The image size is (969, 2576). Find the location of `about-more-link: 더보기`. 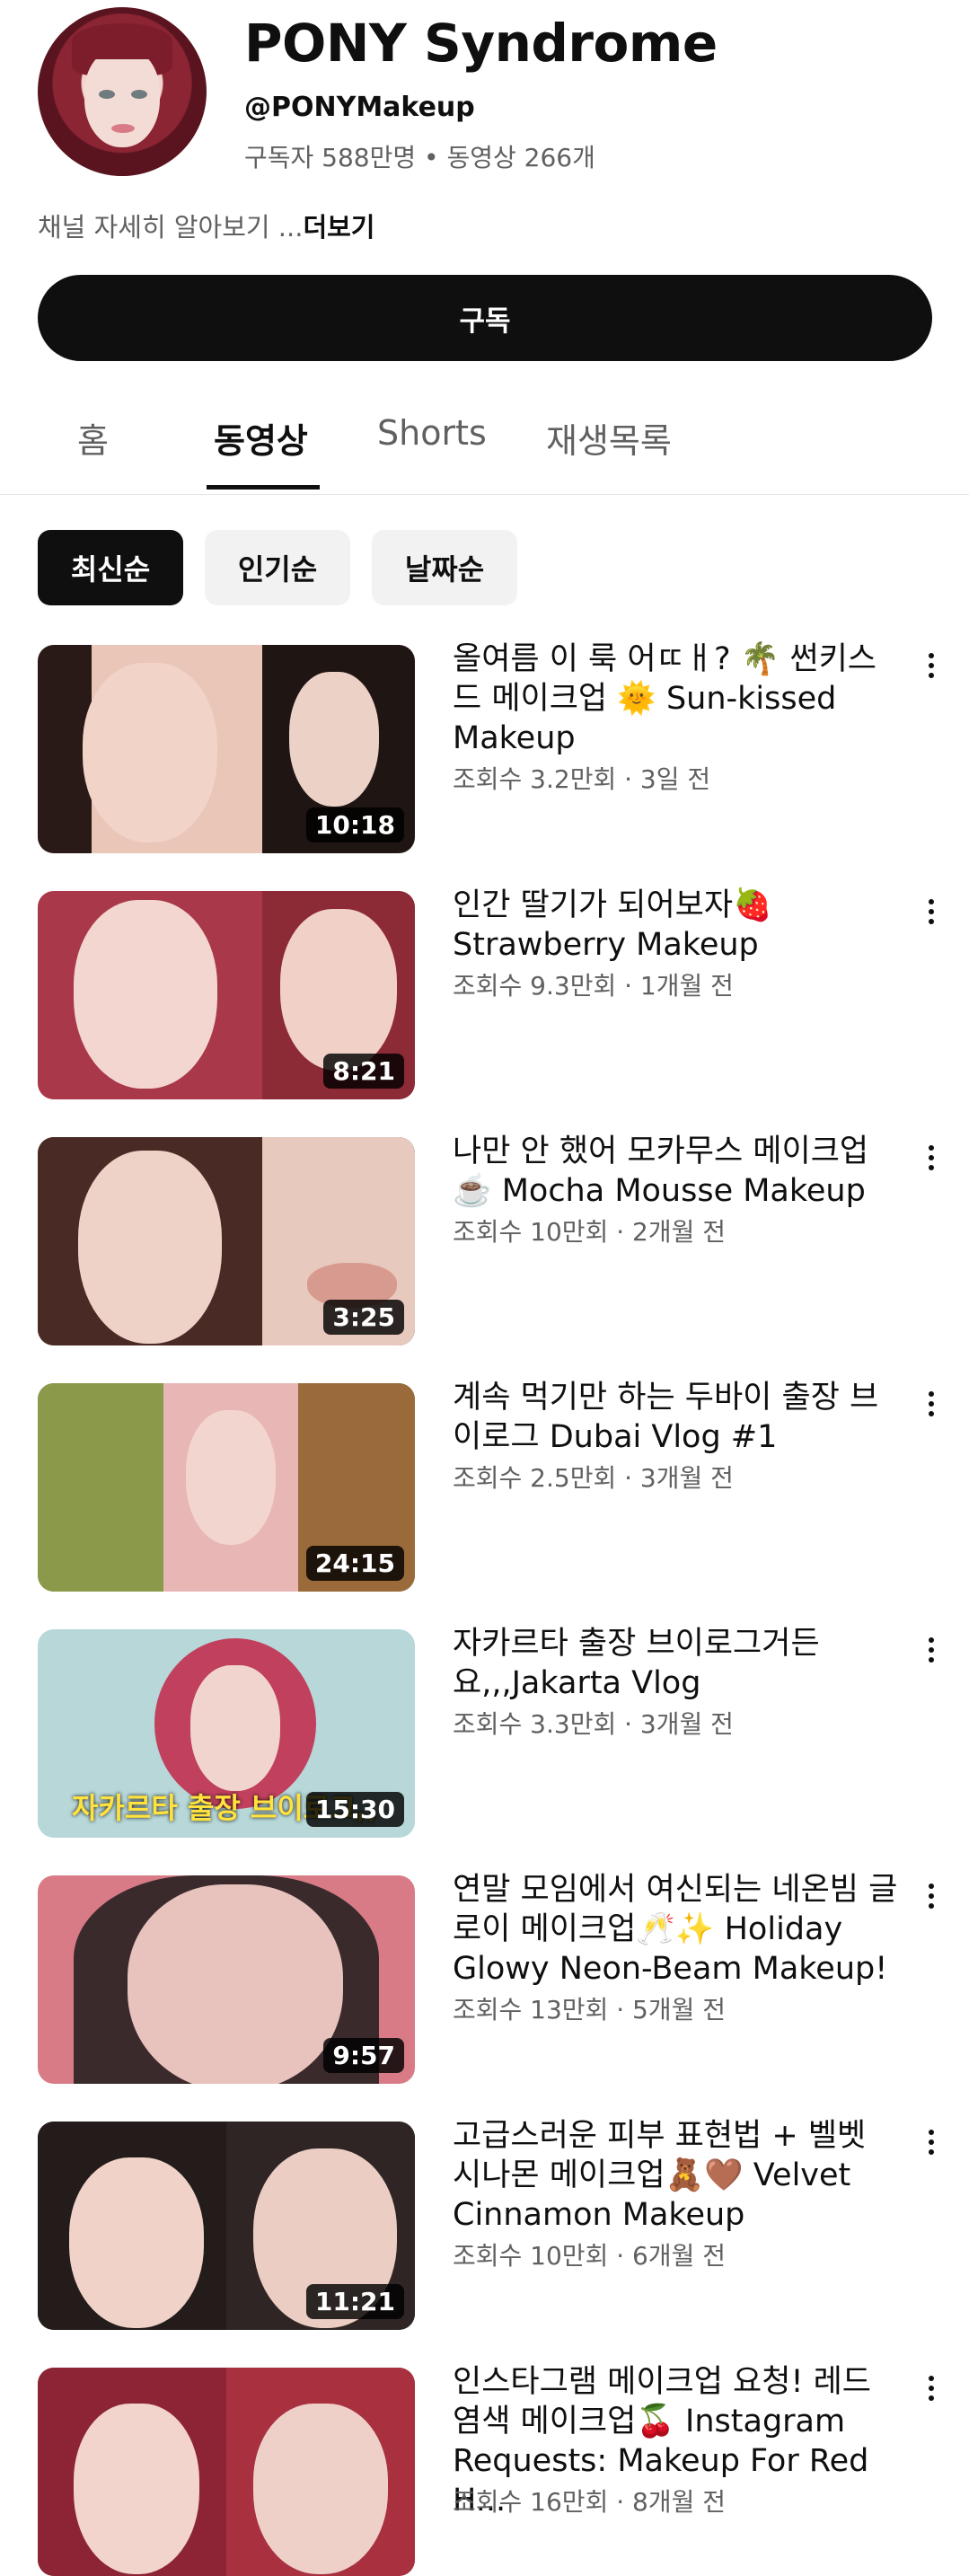

about-more-link: 더보기 is located at coordinates (339, 227).